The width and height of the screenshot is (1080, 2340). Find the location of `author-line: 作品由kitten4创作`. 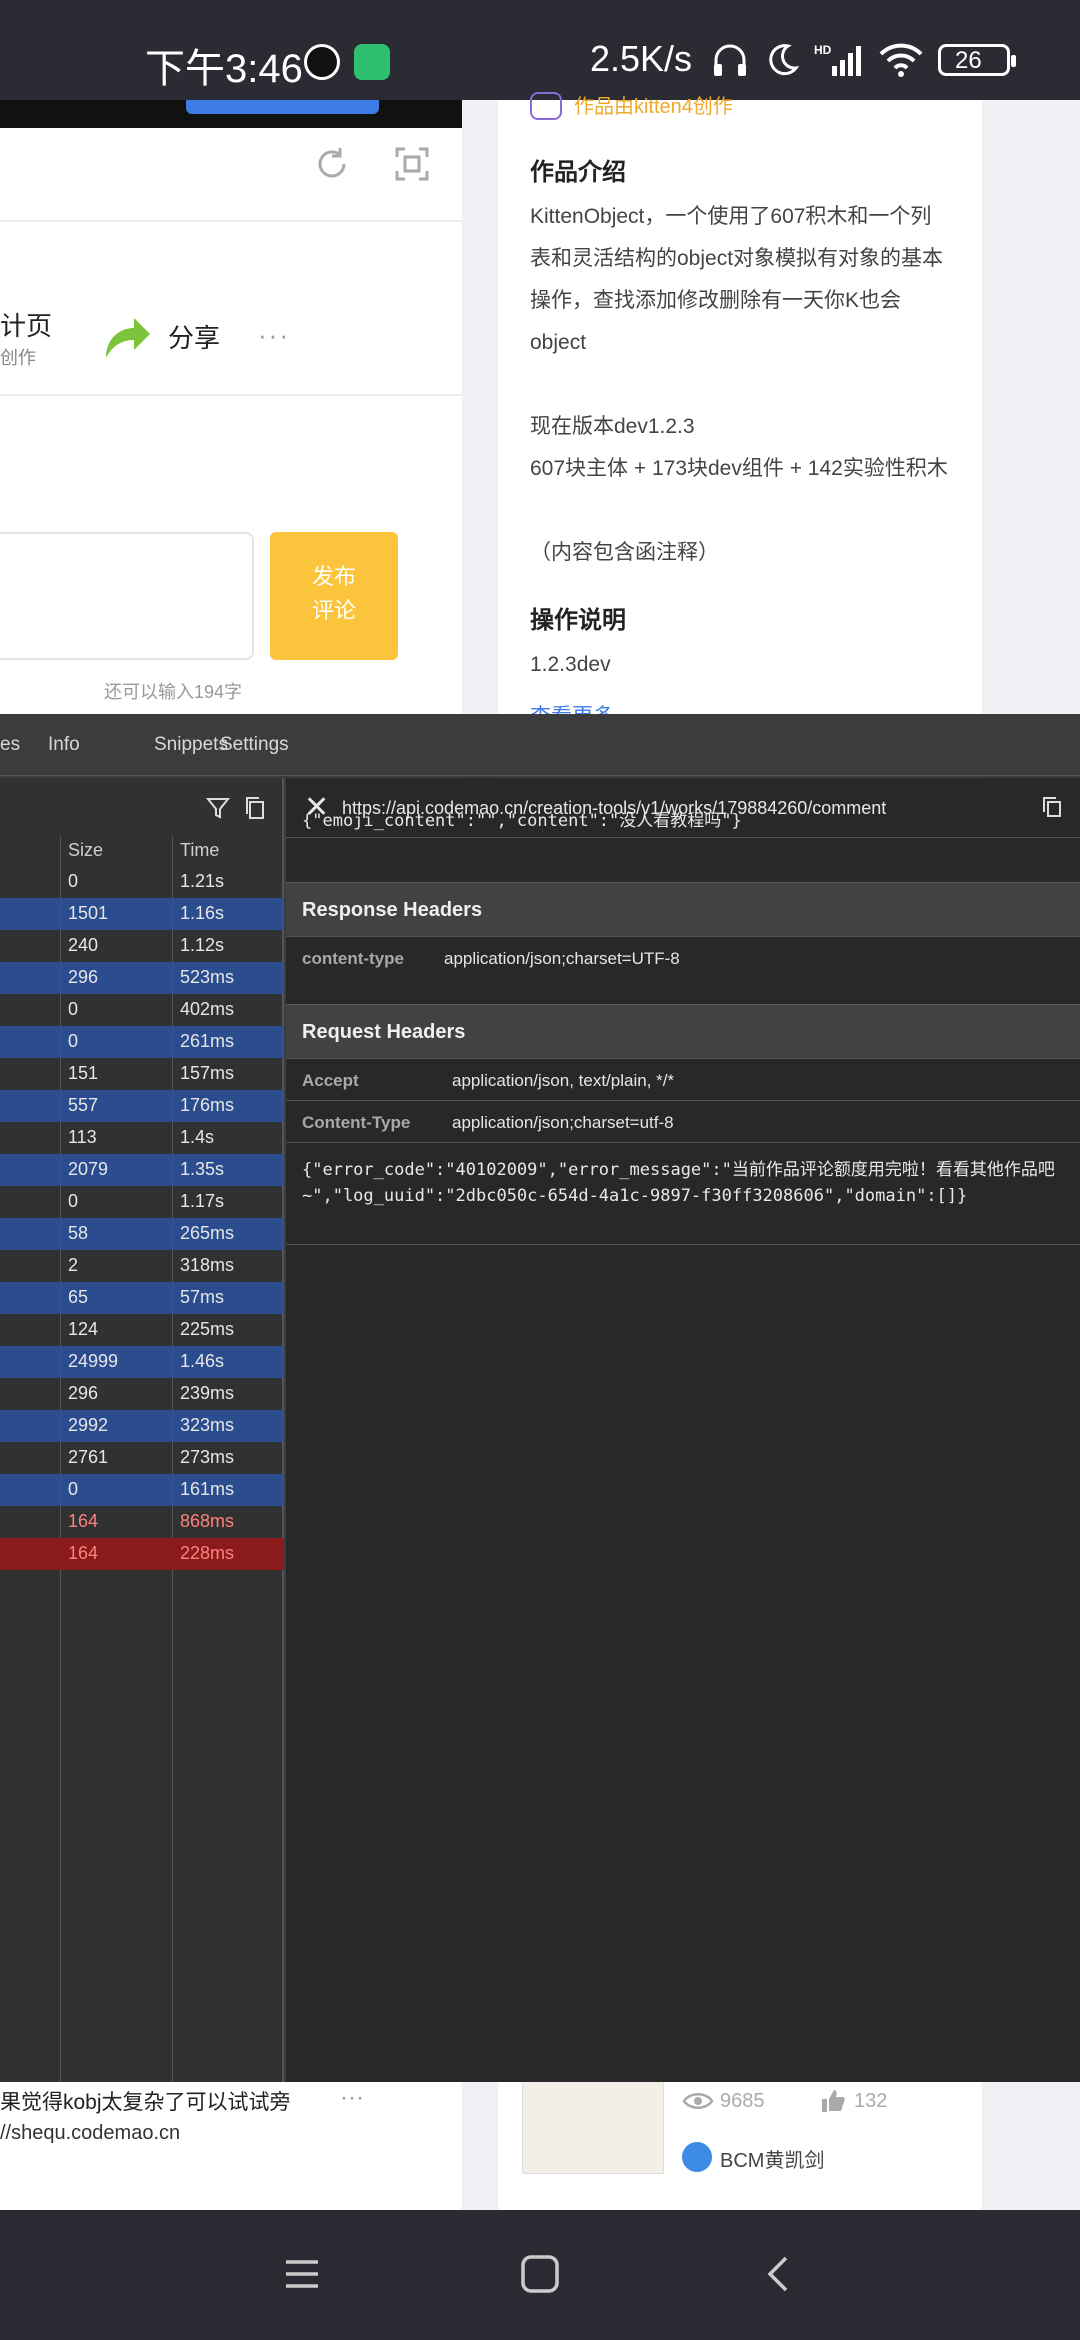

author-line: 作品由kitten4创作 is located at coordinates (653, 104).